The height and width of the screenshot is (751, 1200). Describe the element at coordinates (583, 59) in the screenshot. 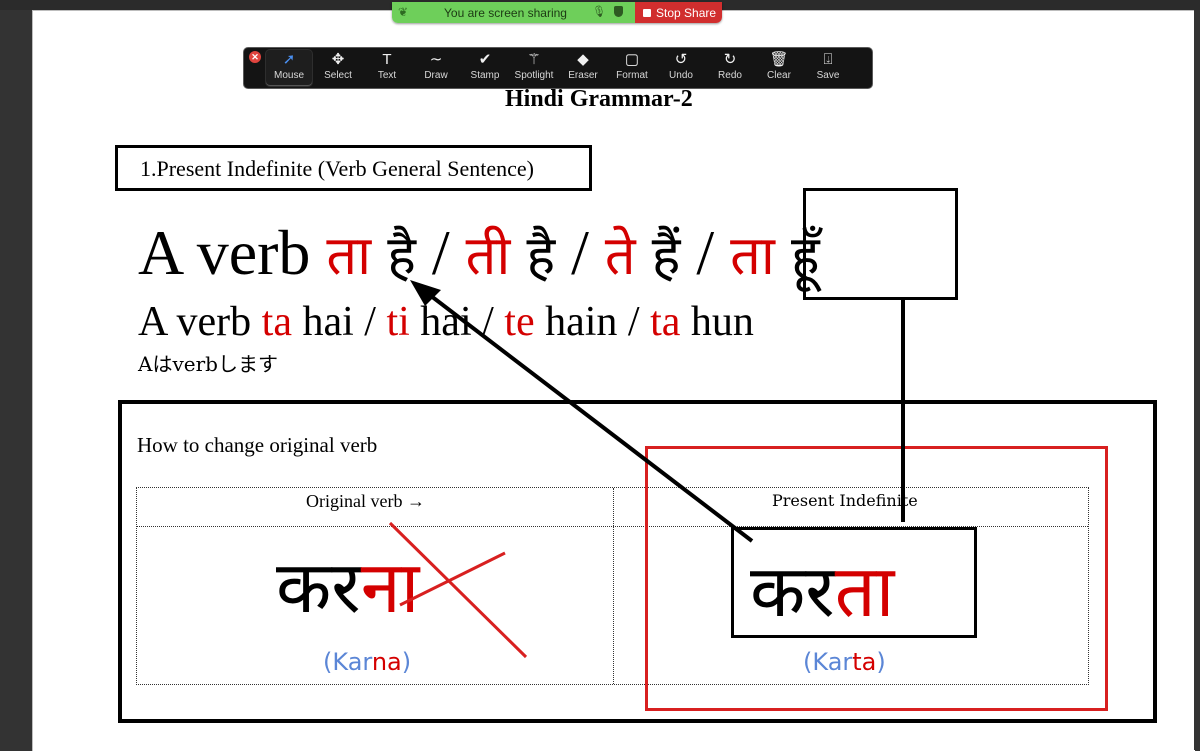

I see `eraser-icon: ◆` at that location.